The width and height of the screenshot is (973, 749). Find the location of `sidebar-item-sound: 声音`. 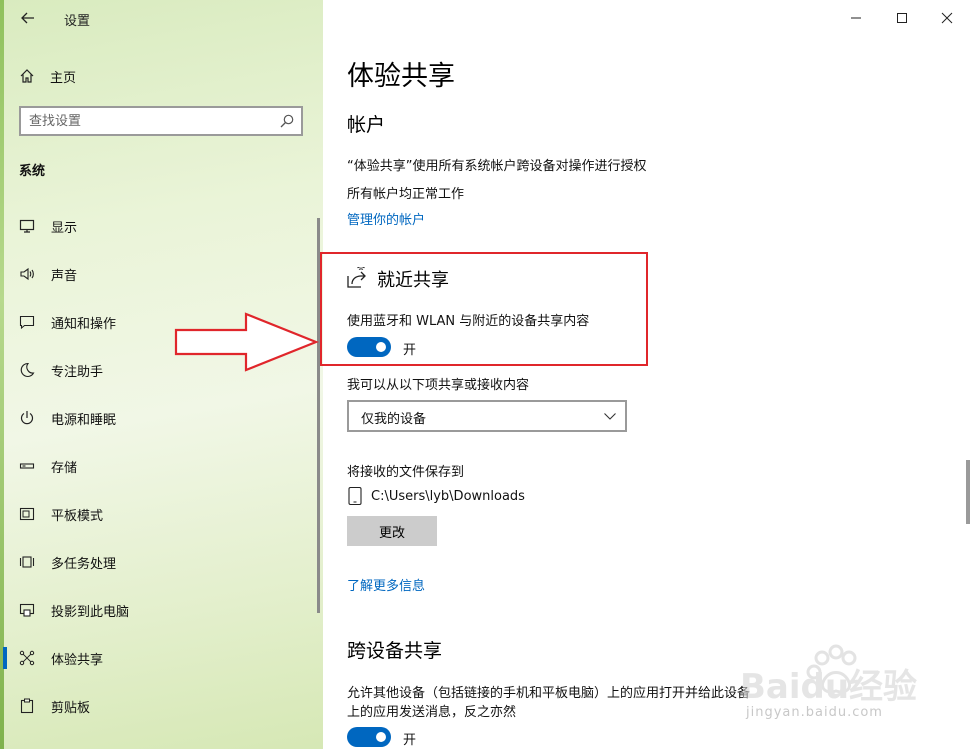

sidebar-item-sound: 声音 is located at coordinates (159, 274).